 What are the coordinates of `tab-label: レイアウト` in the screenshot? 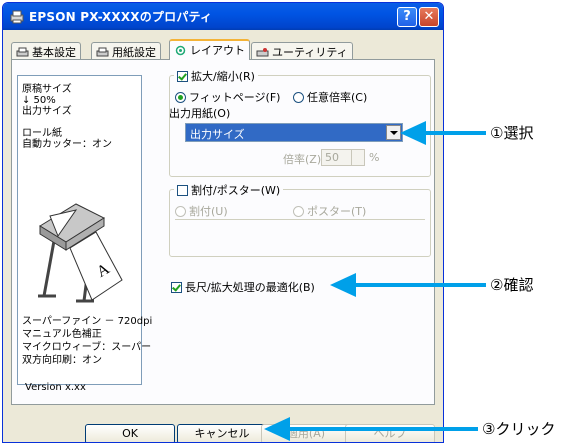 It's located at (217, 50).